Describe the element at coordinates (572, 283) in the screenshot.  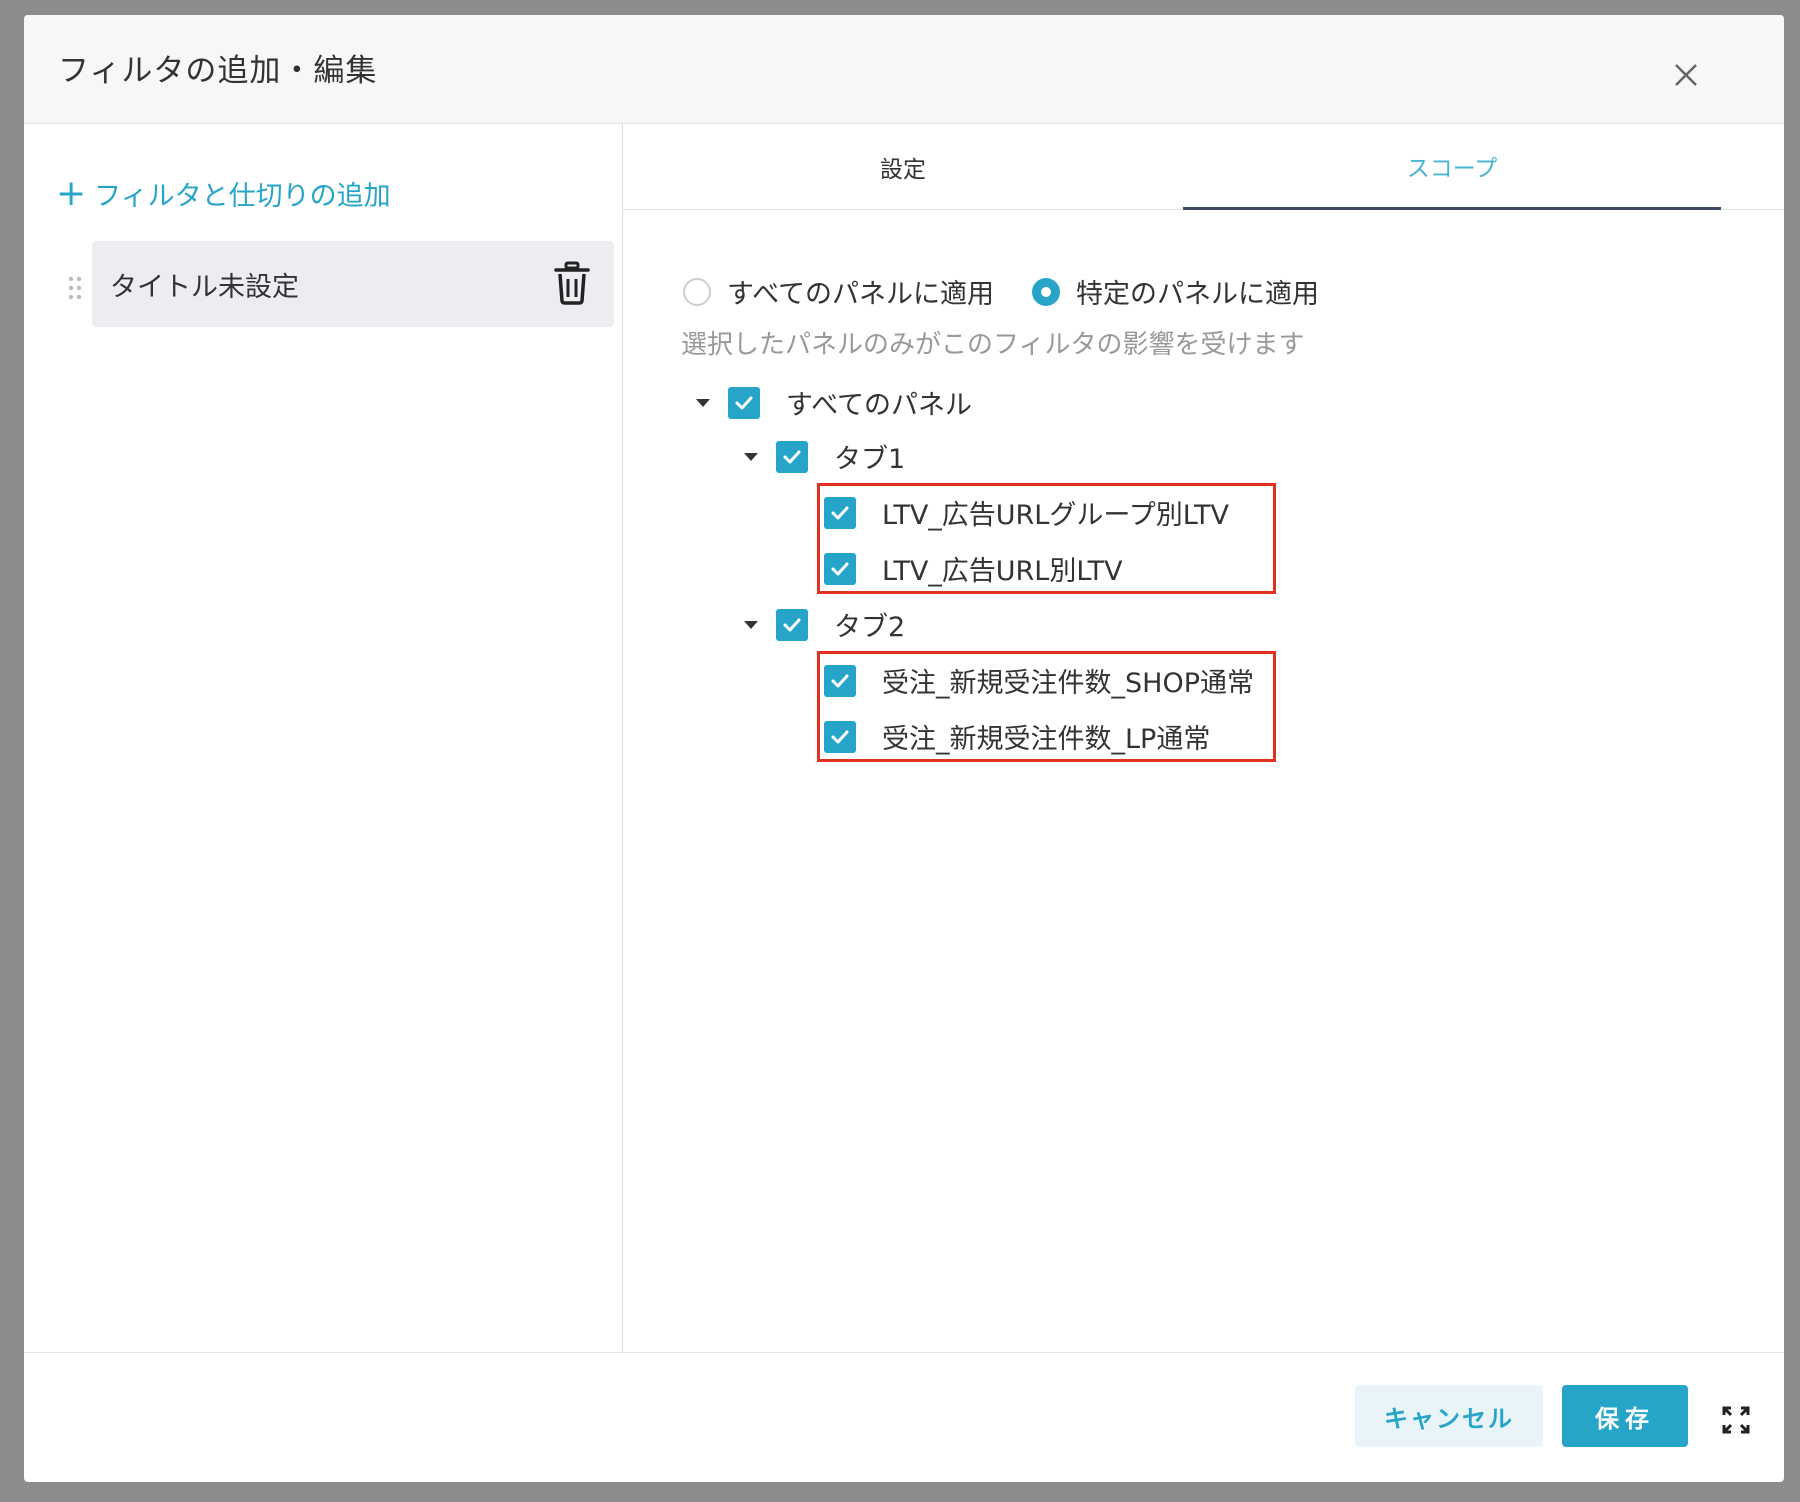
I see `trash-icon` at that location.